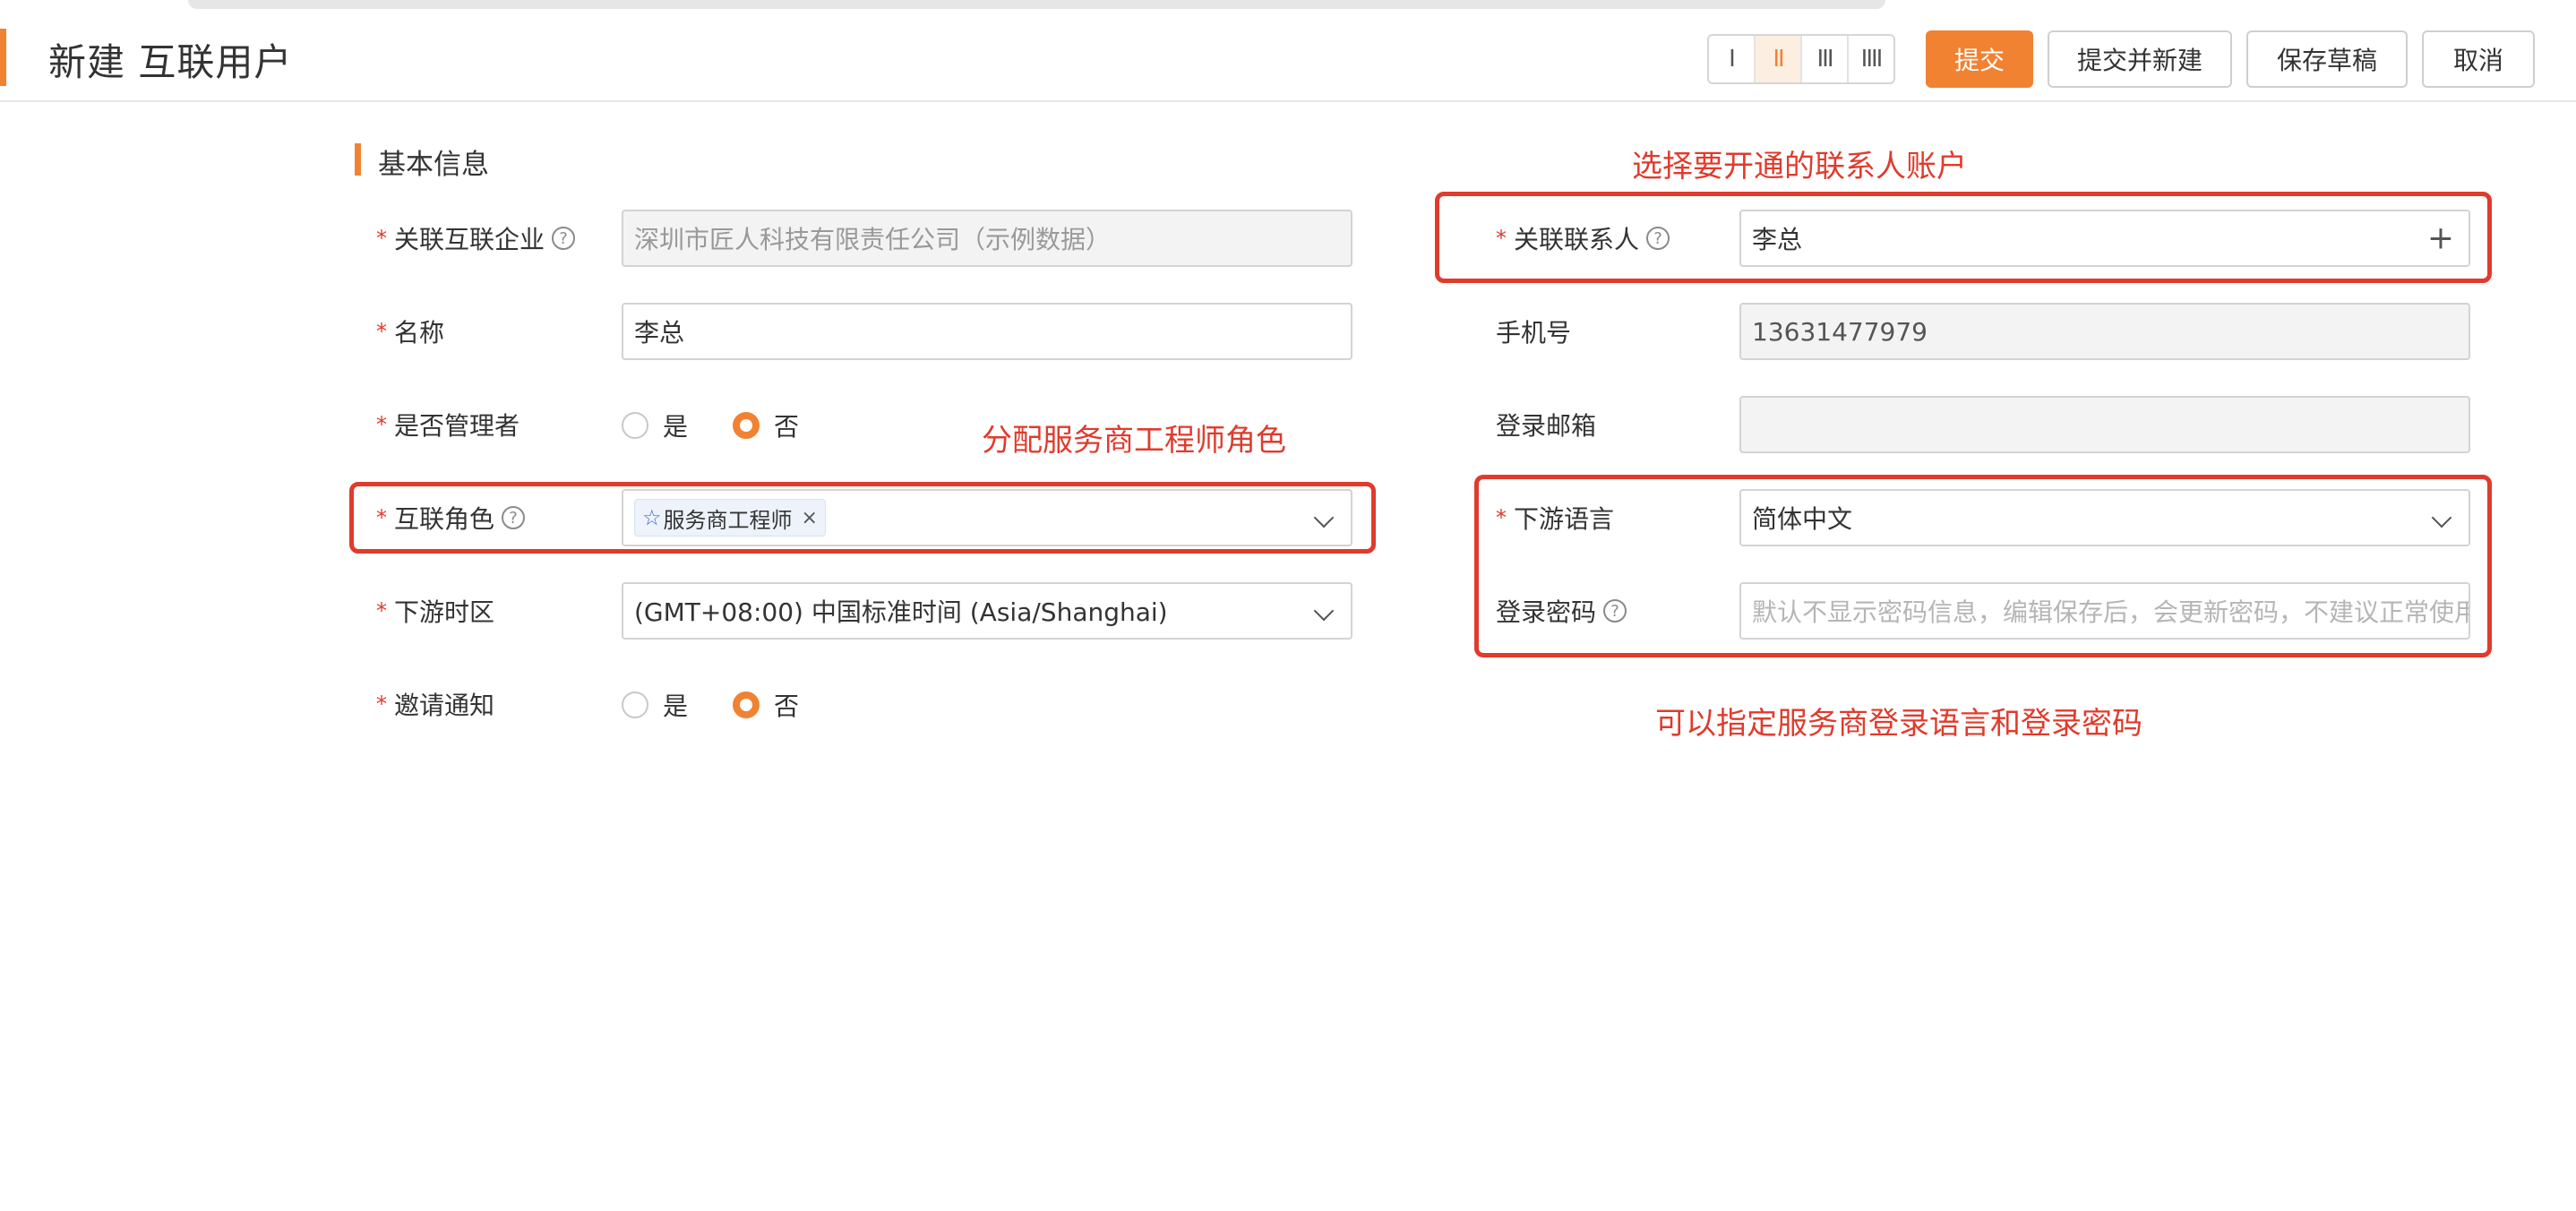 The image size is (2576, 1211). I want to click on chevron-down-icon, so click(1324, 611).